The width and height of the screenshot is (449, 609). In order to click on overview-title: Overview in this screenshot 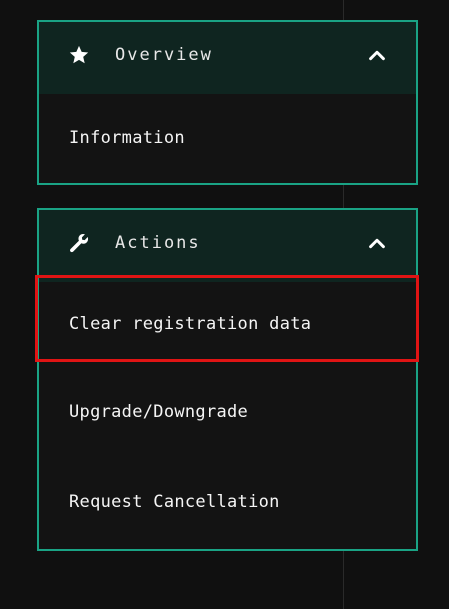, I will do `click(164, 55)`.